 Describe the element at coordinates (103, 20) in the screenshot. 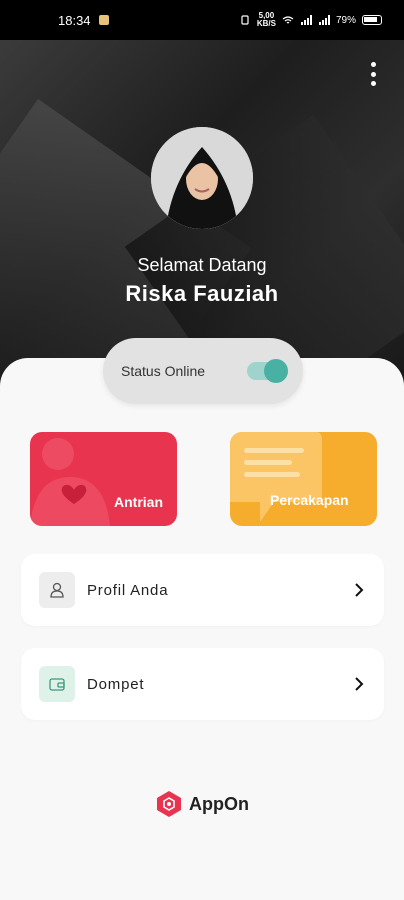

I see `notification-icon` at that location.